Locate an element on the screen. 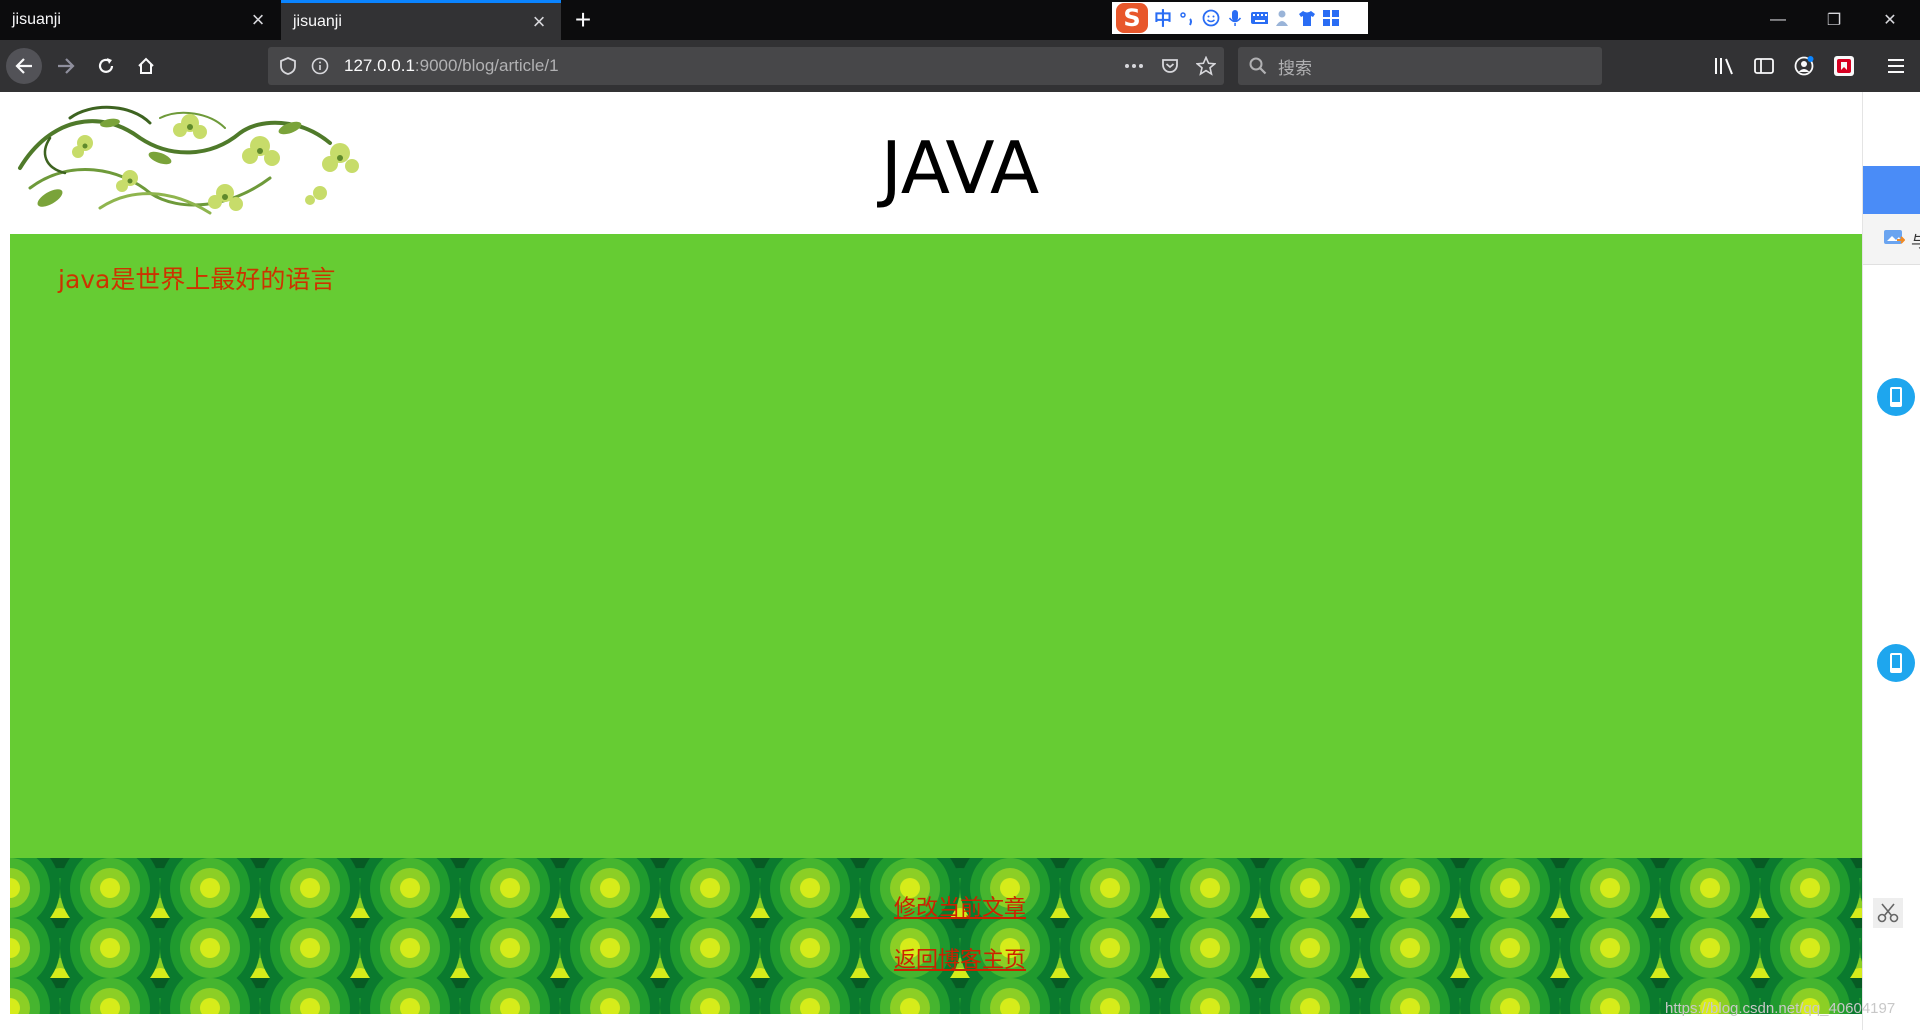 This screenshot has width=1920, height=1030. tab-1: jisuanji × is located at coordinates (140, 20).